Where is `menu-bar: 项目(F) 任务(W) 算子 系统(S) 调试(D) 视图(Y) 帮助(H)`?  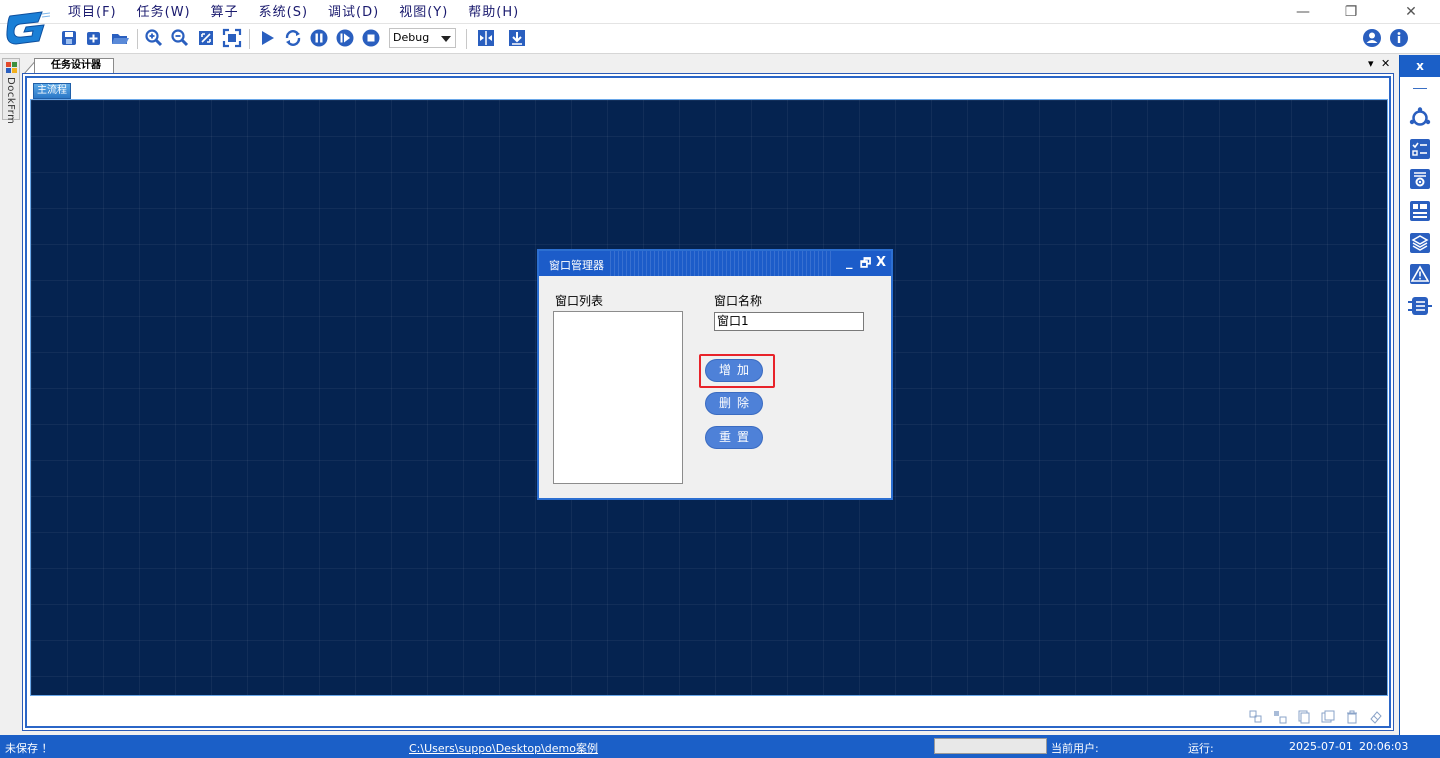
menu-bar: 项目(F) 任务(W) 算子 系统(S) 调试(D) 视图(Y) 帮助(H) is located at coordinates (293, 13).